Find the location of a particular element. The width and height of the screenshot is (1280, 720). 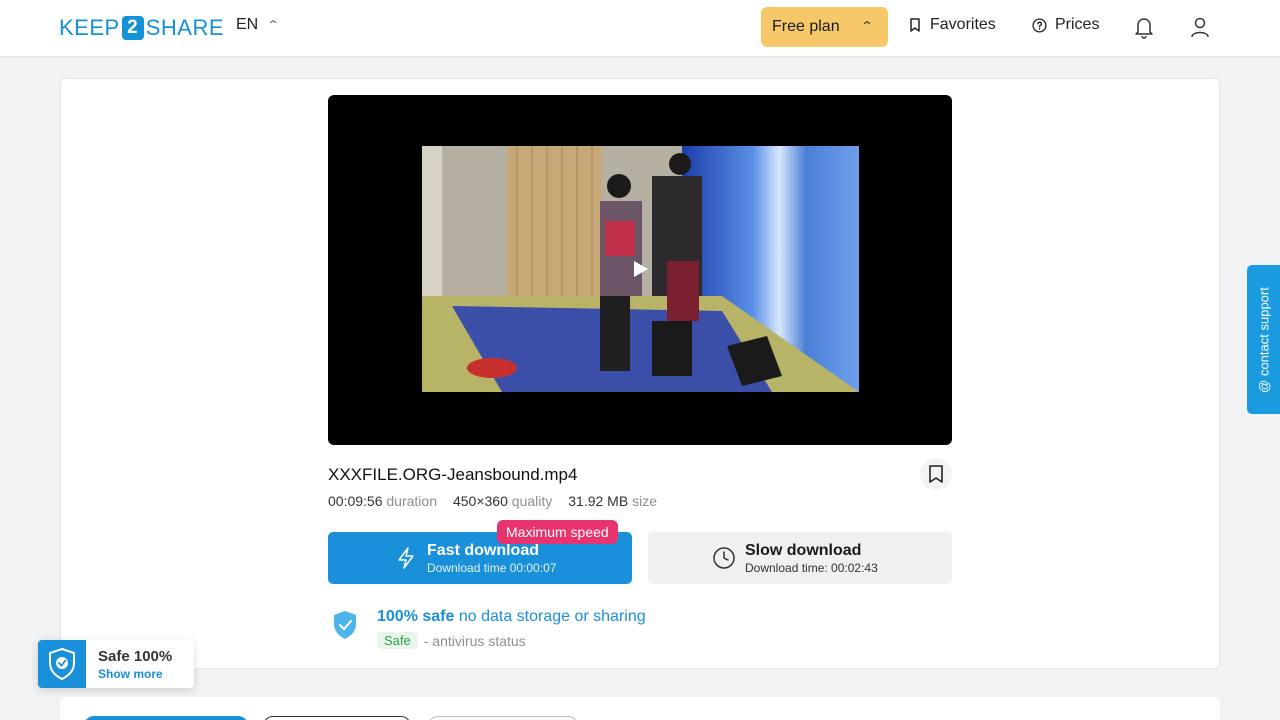

user-icon is located at coordinates (1200, 27).